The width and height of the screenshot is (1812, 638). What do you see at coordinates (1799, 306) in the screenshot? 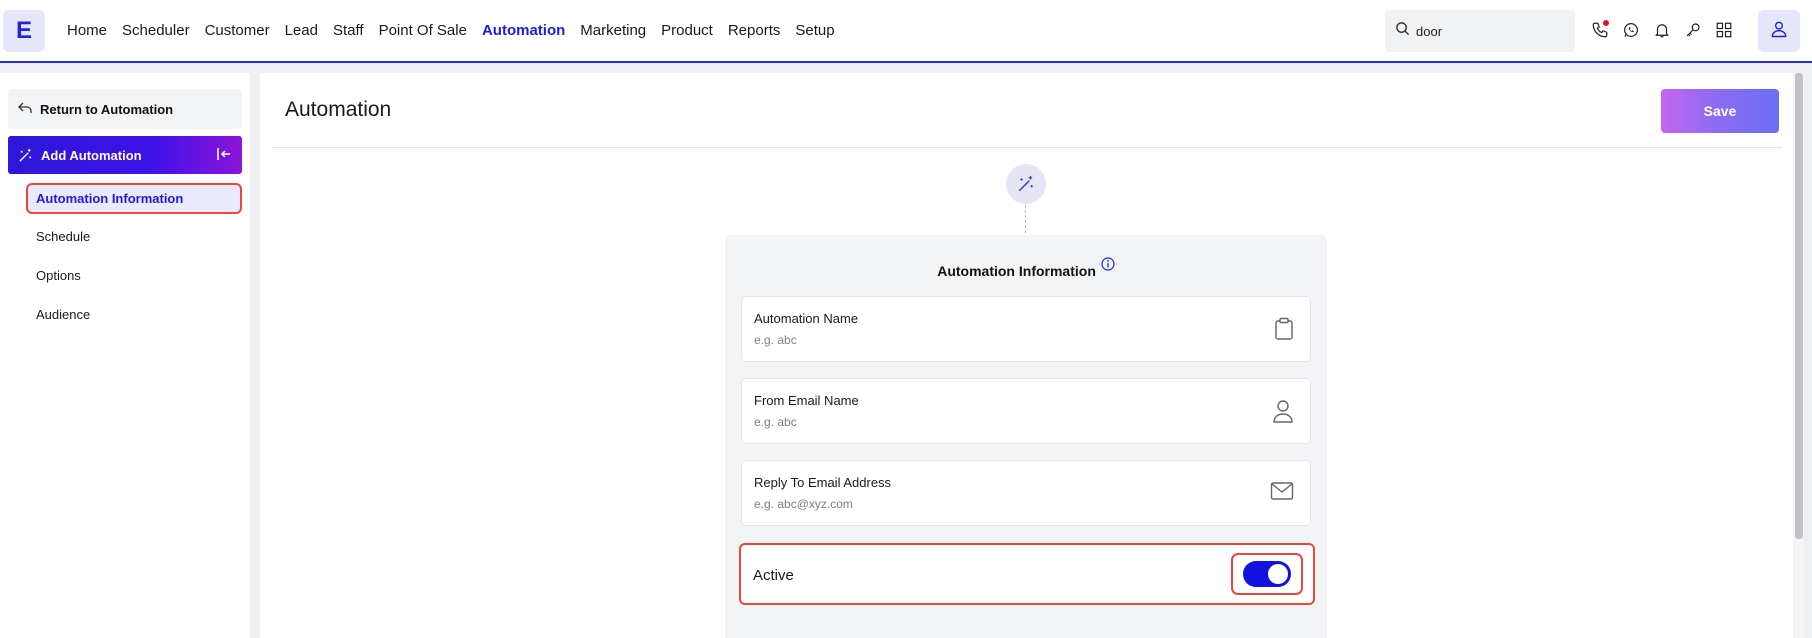
I see `scrollbar-thumb` at bounding box center [1799, 306].